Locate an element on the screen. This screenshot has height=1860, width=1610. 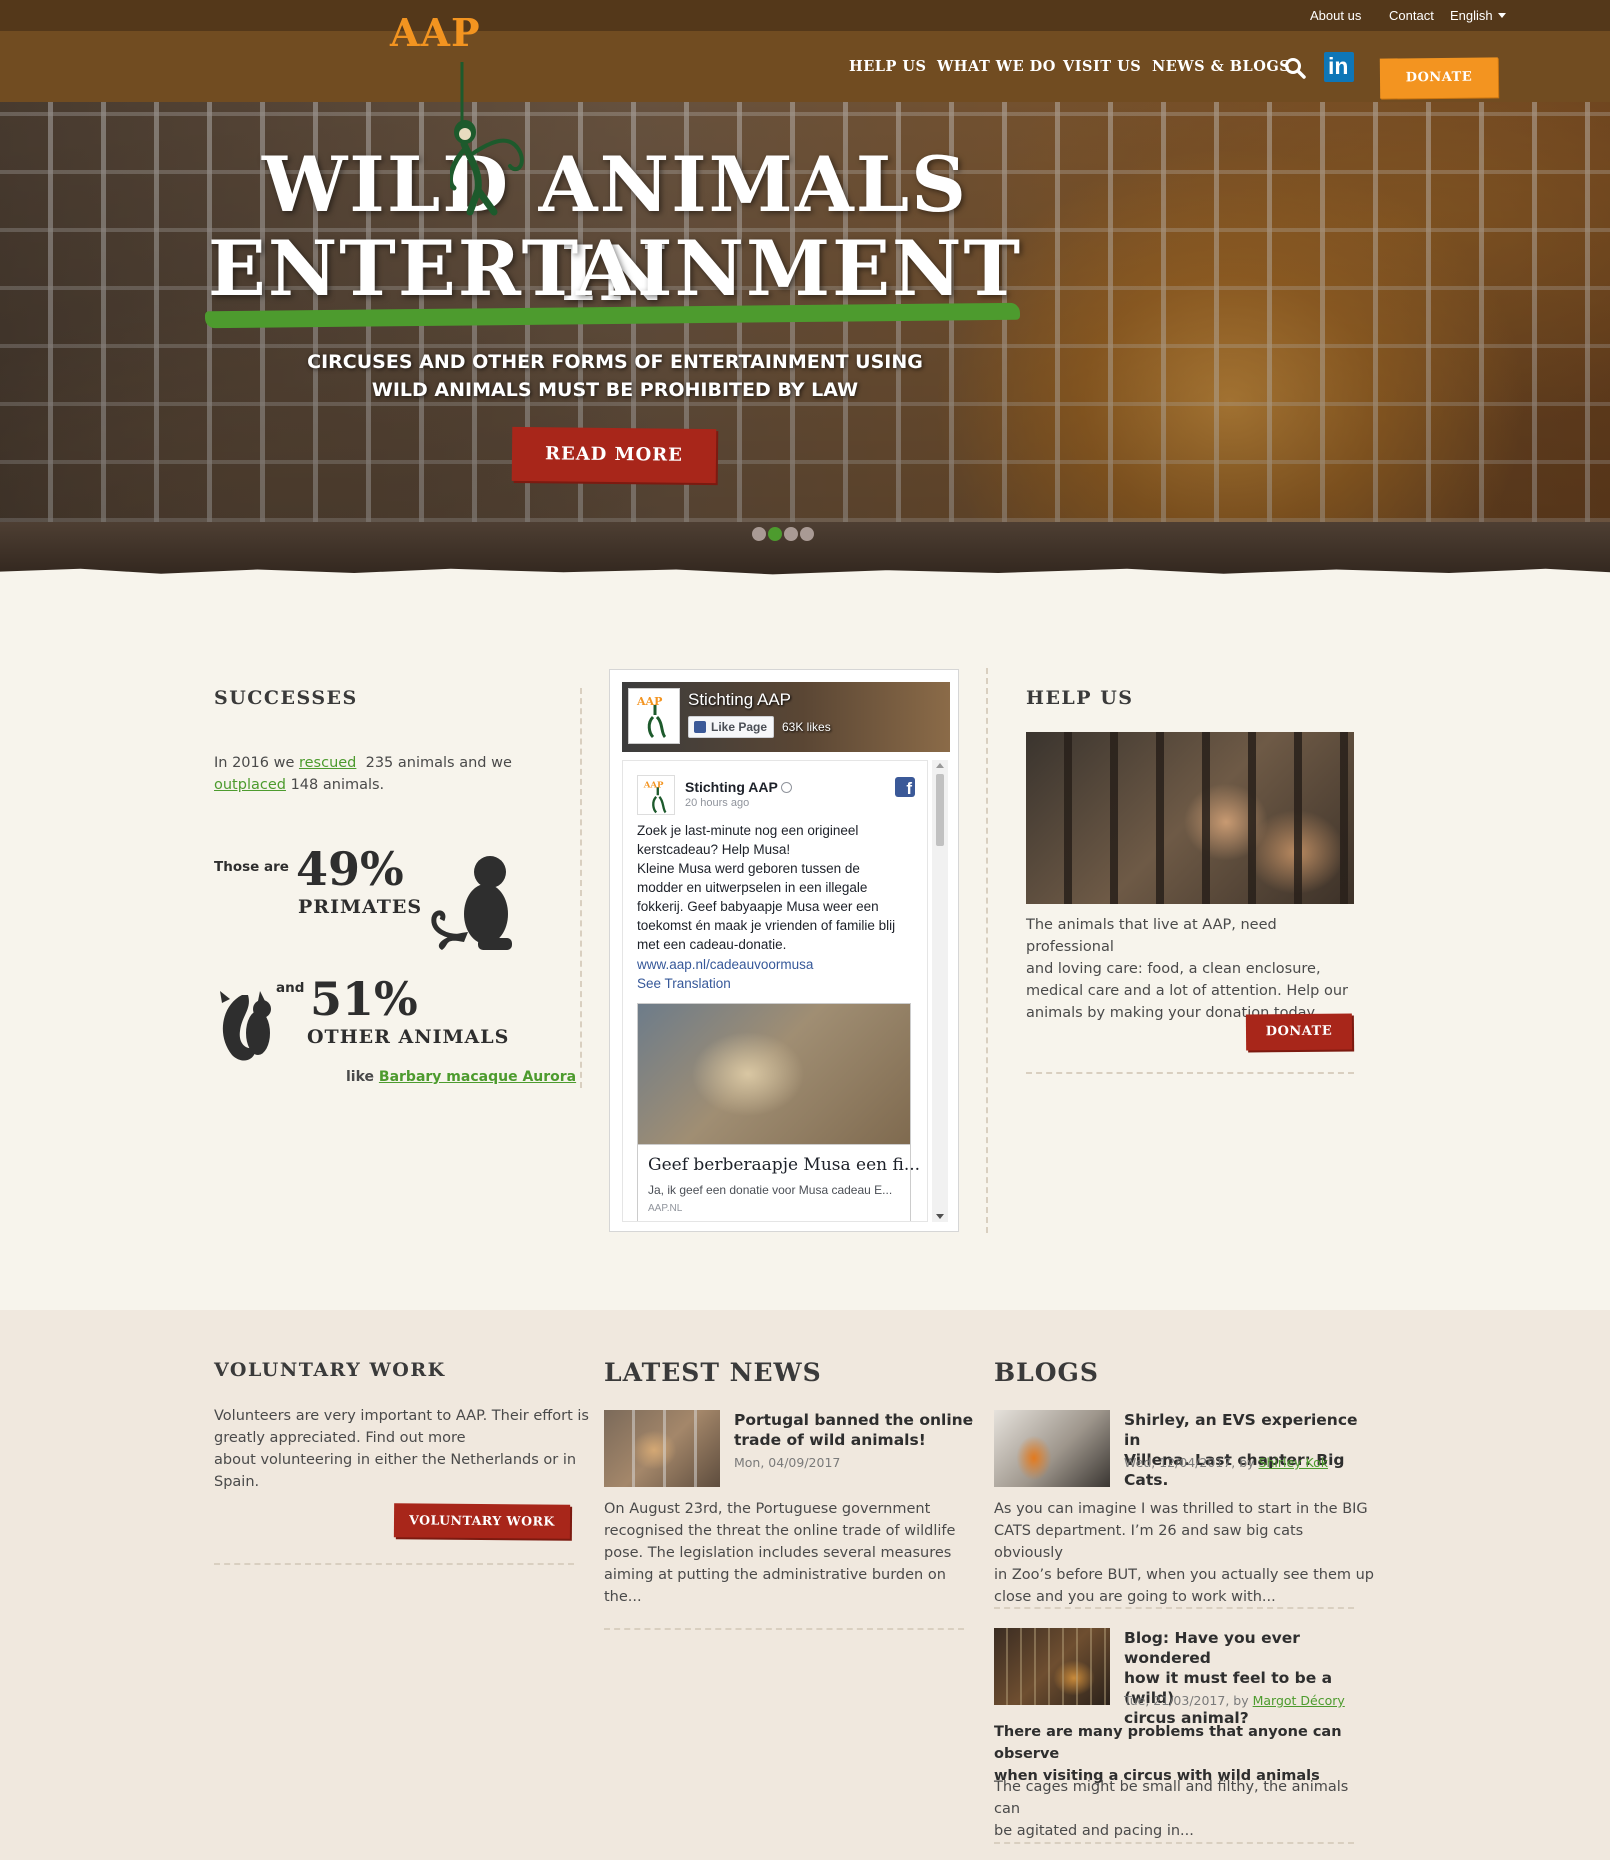
outplaced-link: outplaced is located at coordinates (250, 785).